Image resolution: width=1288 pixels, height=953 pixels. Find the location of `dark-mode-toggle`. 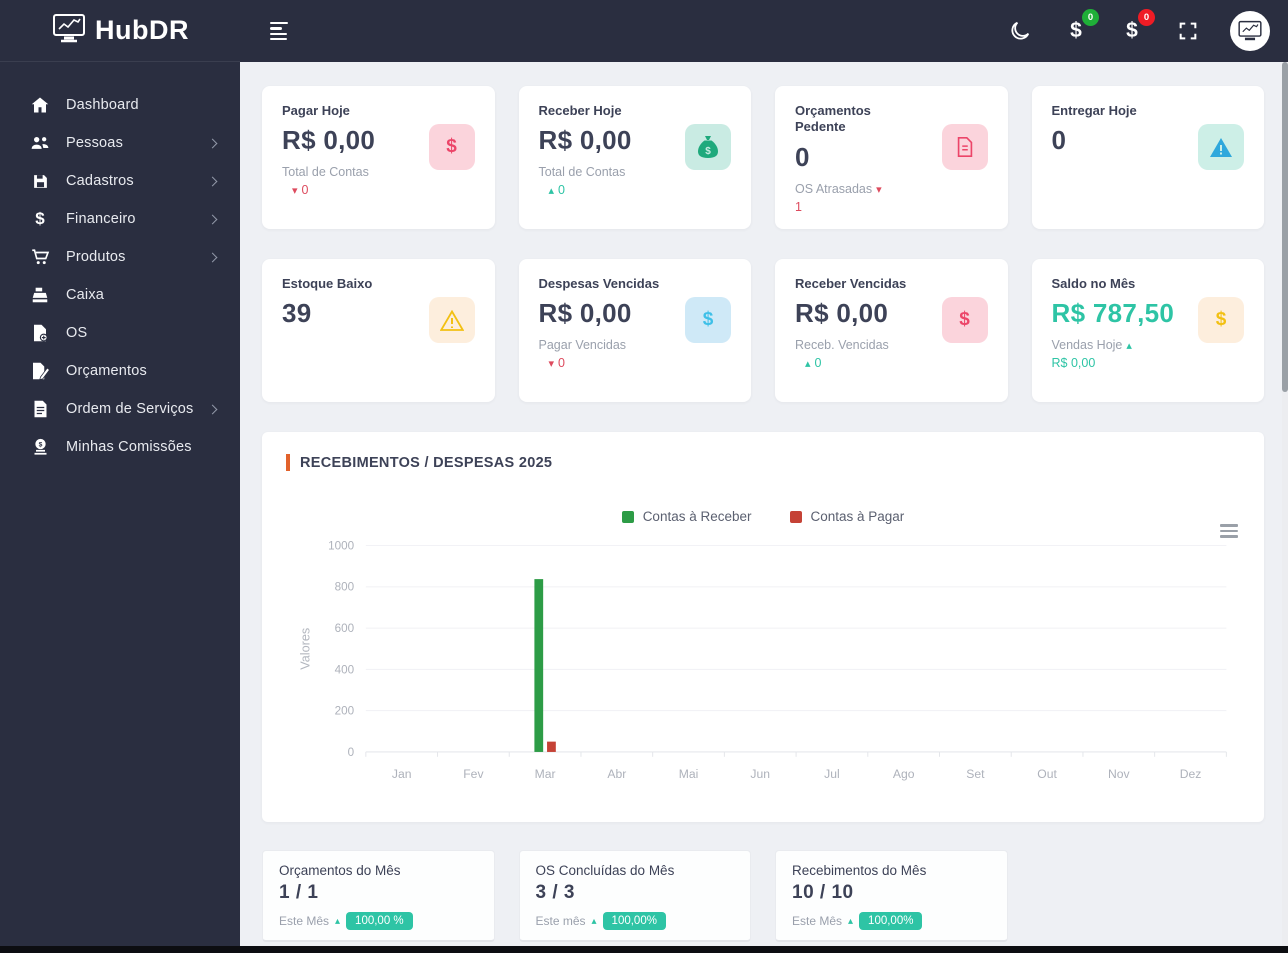

dark-mode-toggle is located at coordinates (1020, 31).